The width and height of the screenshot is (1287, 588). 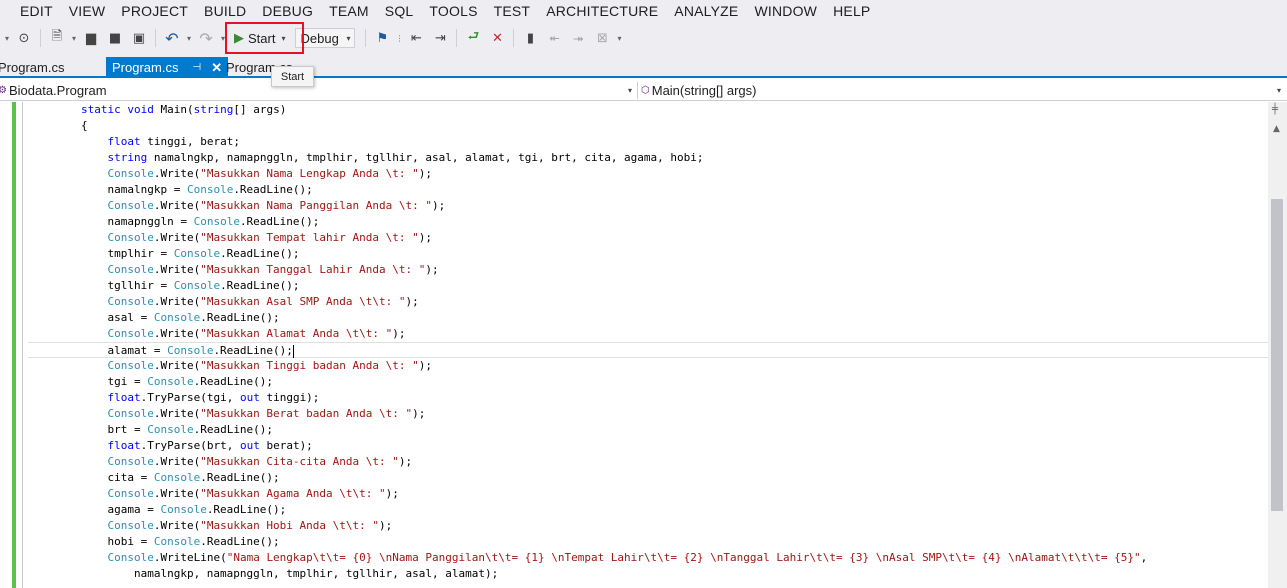 I want to click on code-line: brt = Console.ReadLine();, so click(x=648, y=430).